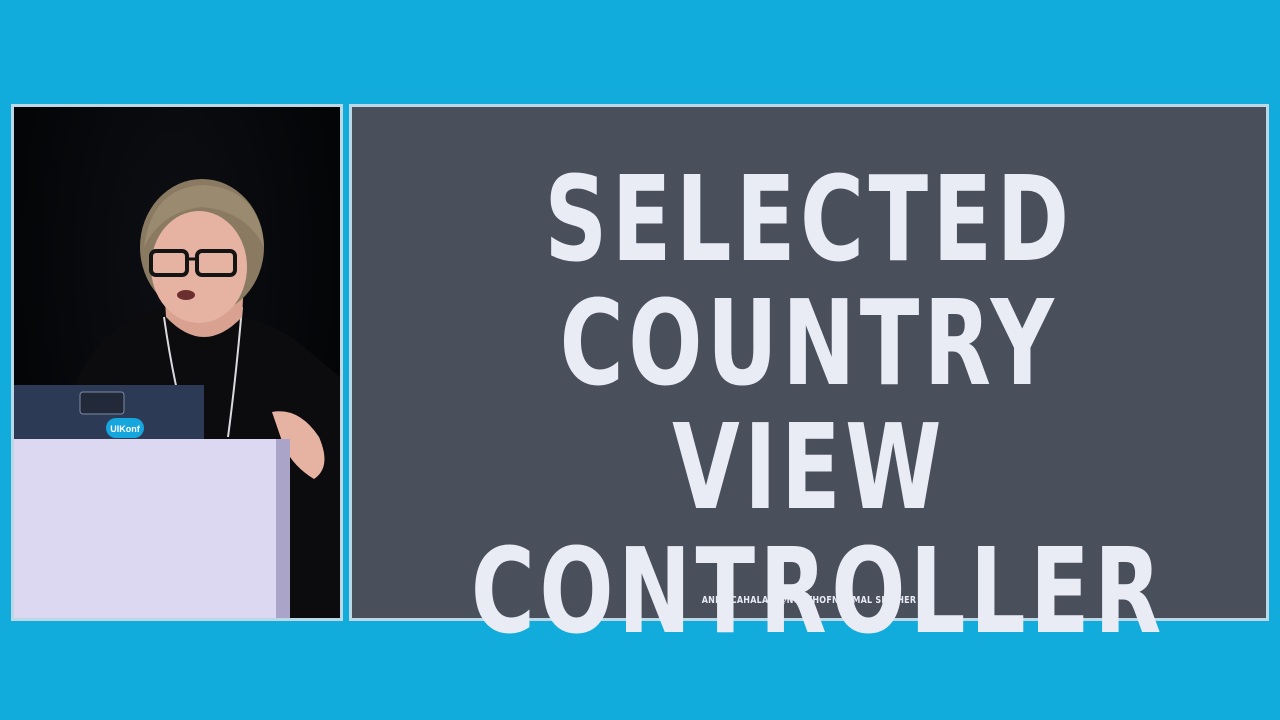 The image size is (1280, 720). What do you see at coordinates (818, 591) in the screenshot?
I see `slide-title-line-3: CONTROLLER` at bounding box center [818, 591].